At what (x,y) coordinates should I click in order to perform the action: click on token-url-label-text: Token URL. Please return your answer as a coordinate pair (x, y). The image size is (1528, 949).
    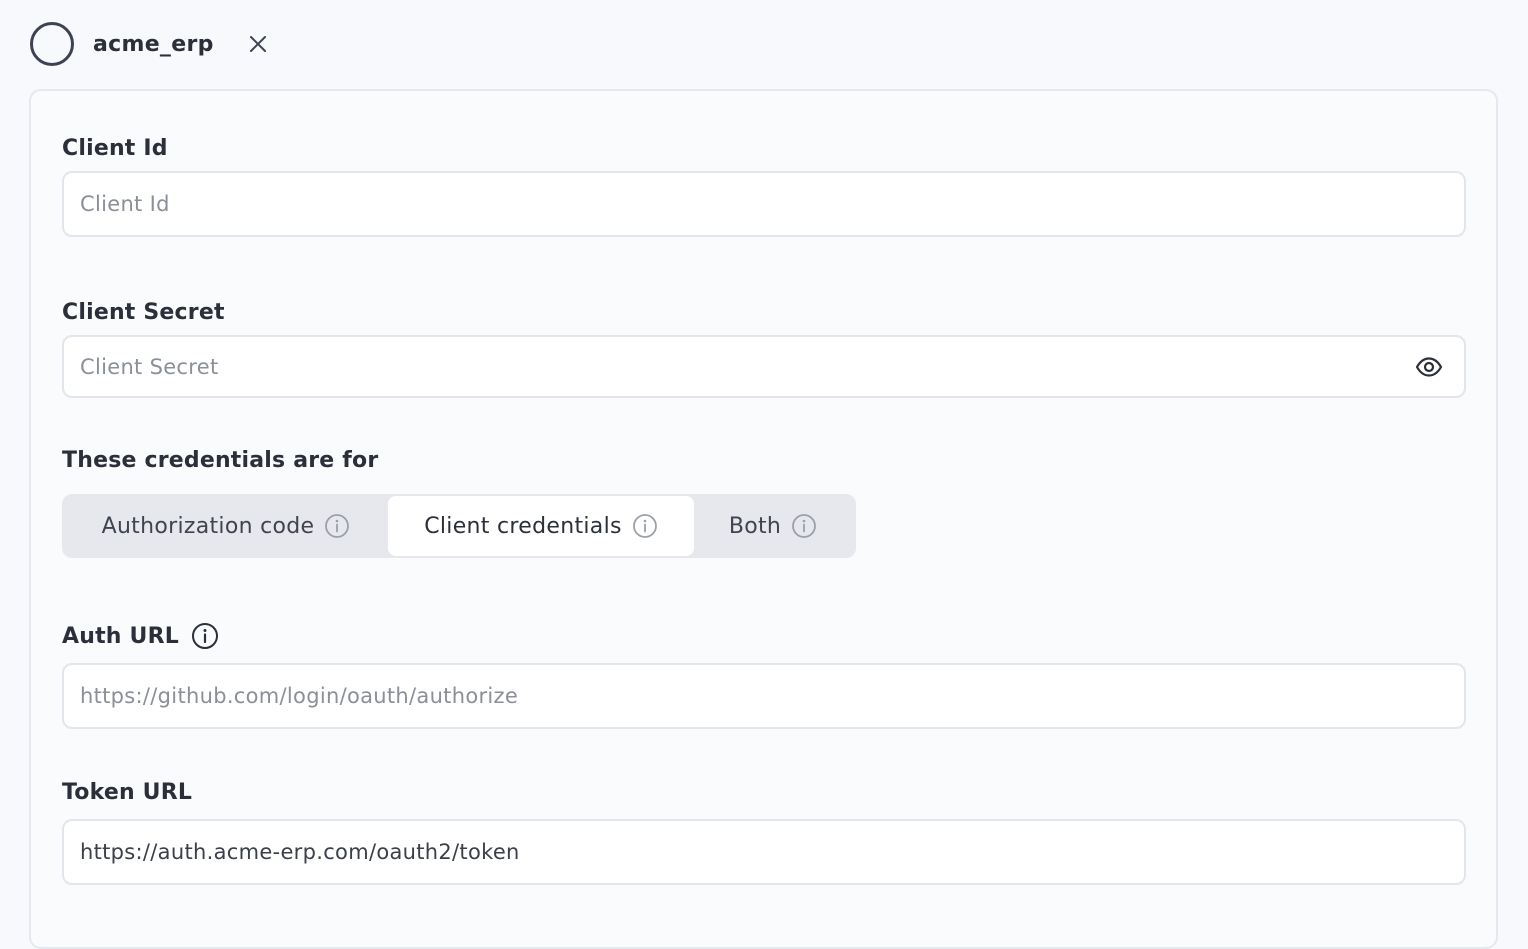
    Looking at the image, I should click on (127, 792).